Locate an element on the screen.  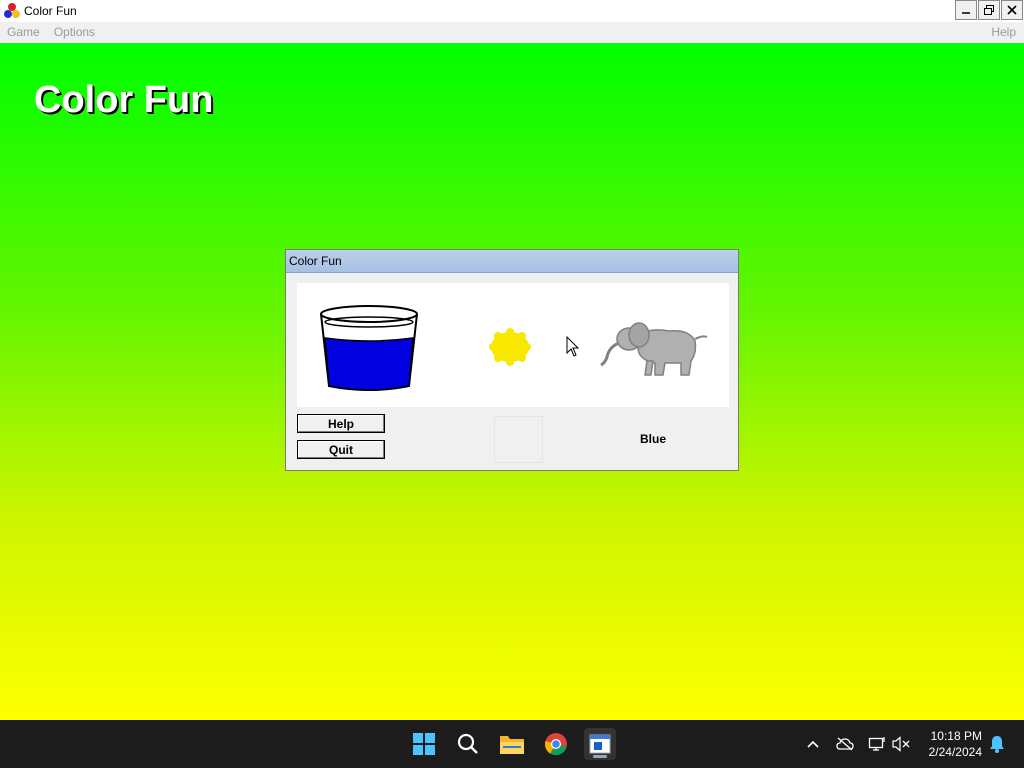
active-indicator is located at coordinates (600, 756).